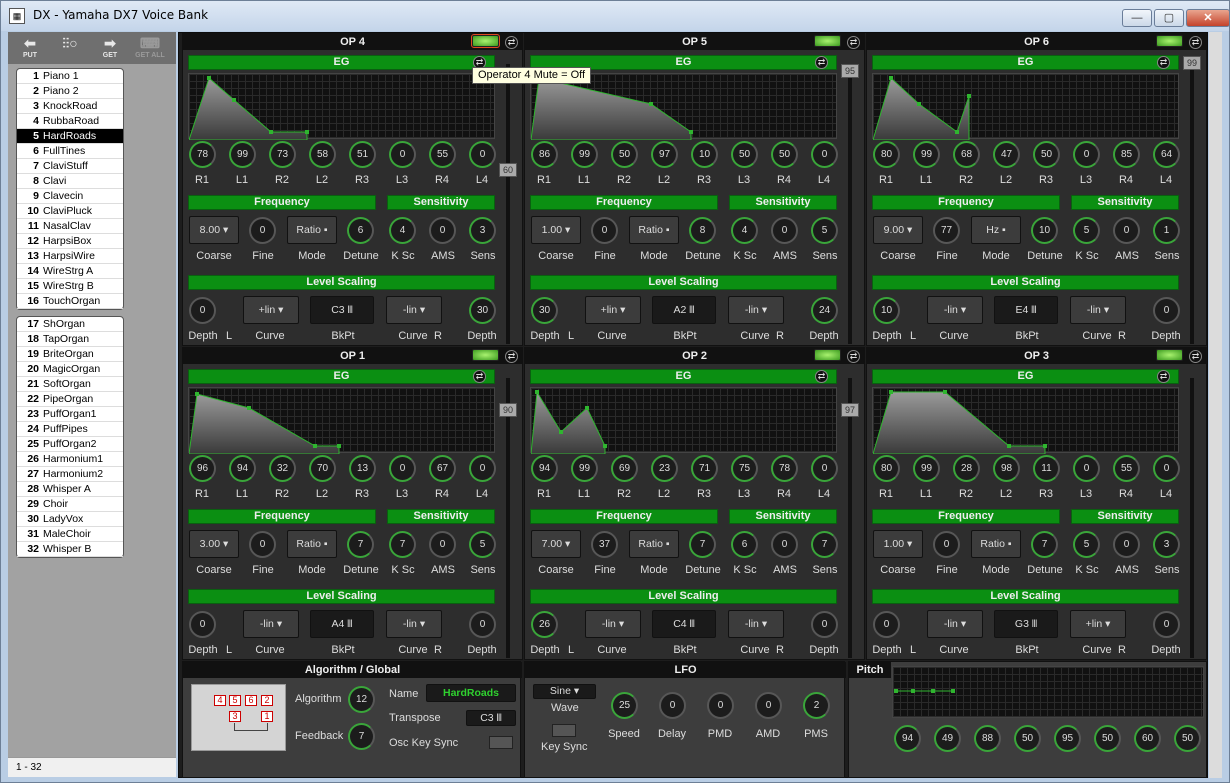  What do you see at coordinates (70, 271) in the screenshot?
I see `voice-item: 14 WireStrg A` at bounding box center [70, 271].